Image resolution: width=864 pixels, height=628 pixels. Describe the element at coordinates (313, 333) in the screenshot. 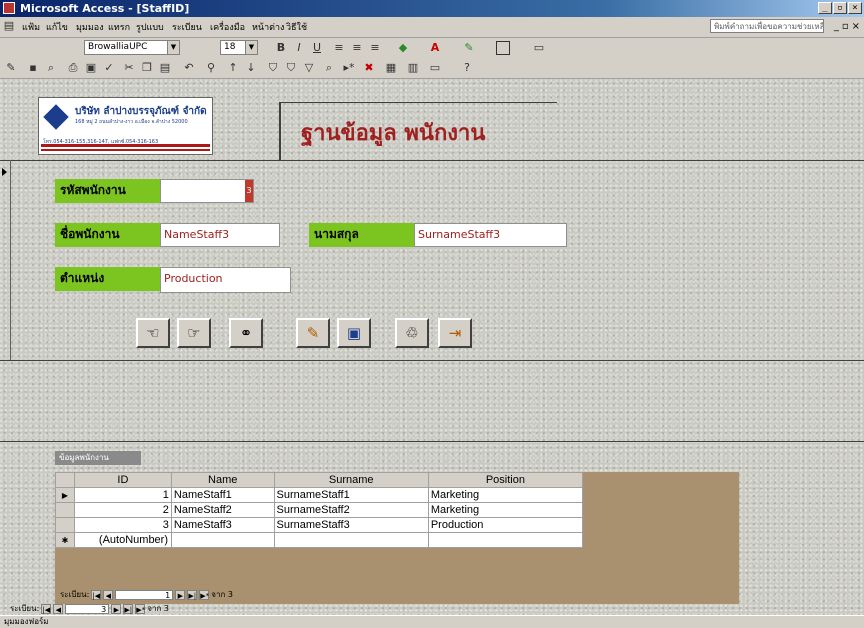

I see `undo-button: ✎` at that location.